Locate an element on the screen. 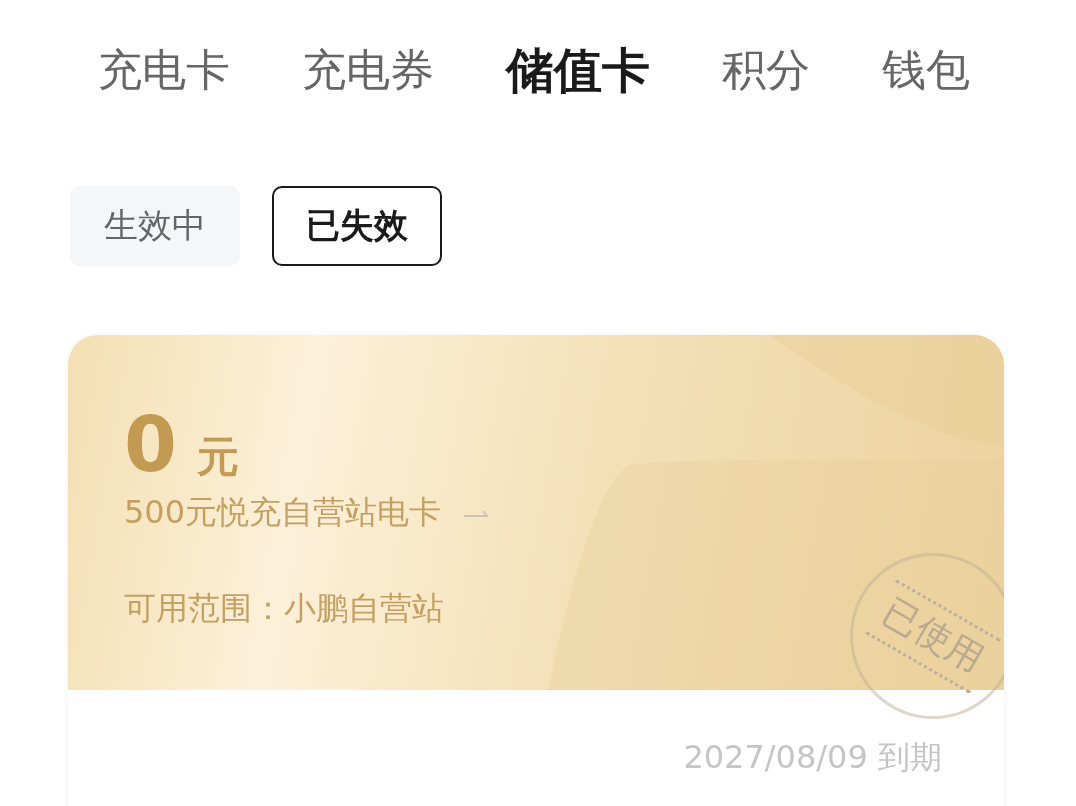 The image size is (1076, 806). tab: 钱包 is located at coordinates (926, 70).